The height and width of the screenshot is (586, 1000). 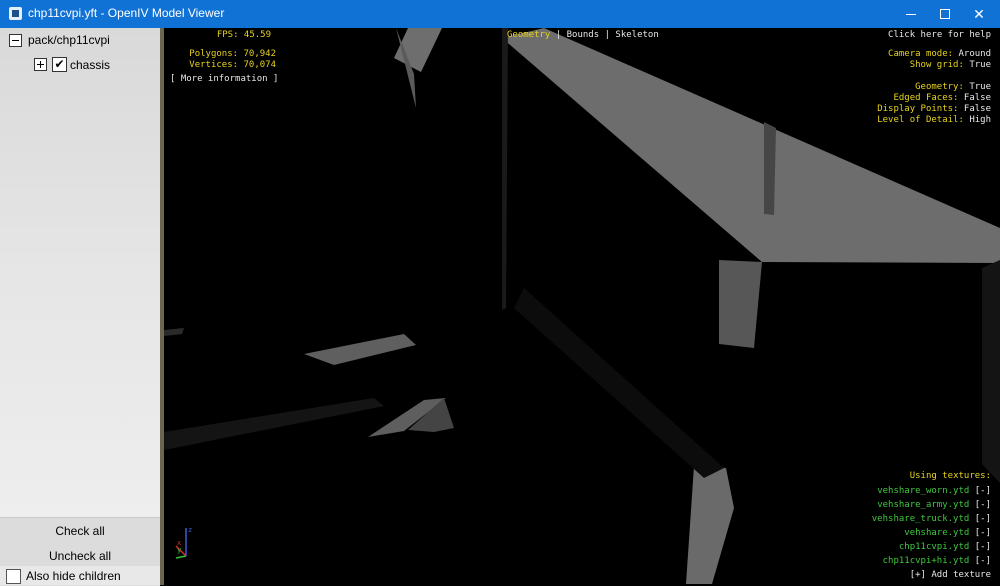 I want to click on help-link: Click here for help, so click(x=877, y=35).